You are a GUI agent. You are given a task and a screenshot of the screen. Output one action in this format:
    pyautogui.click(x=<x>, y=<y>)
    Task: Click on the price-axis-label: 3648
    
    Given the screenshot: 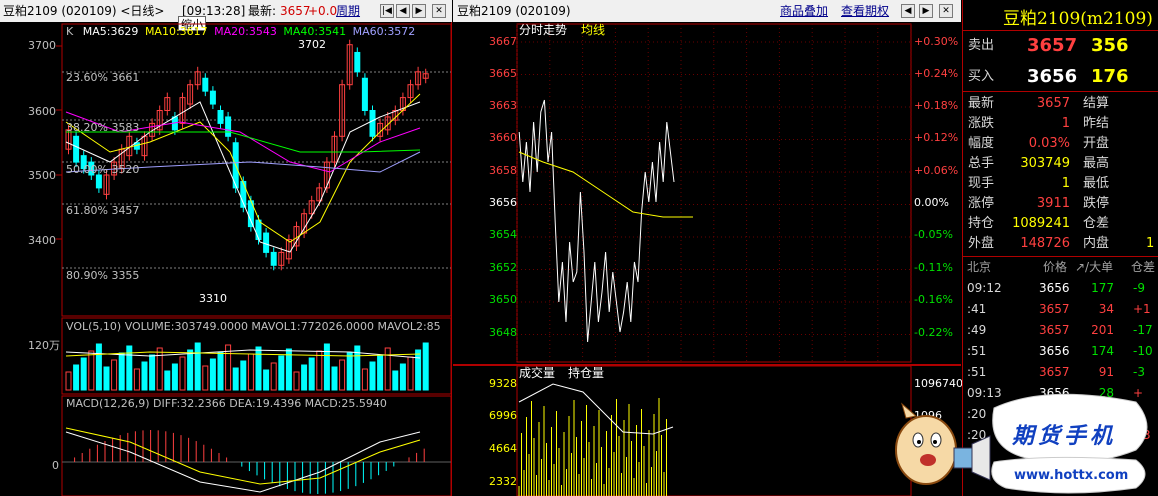 What is the action you would take?
    pyautogui.click(x=503, y=332)
    